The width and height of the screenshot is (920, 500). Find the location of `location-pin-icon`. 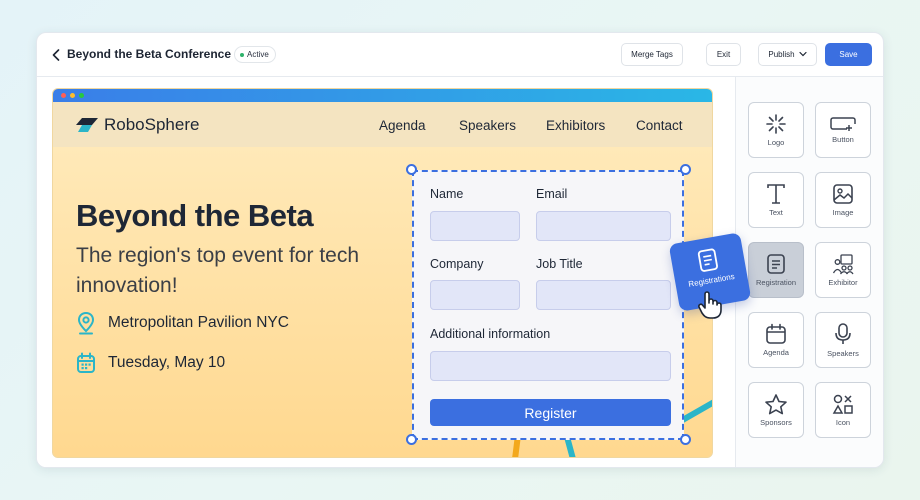

location-pin-icon is located at coordinates (86, 323).